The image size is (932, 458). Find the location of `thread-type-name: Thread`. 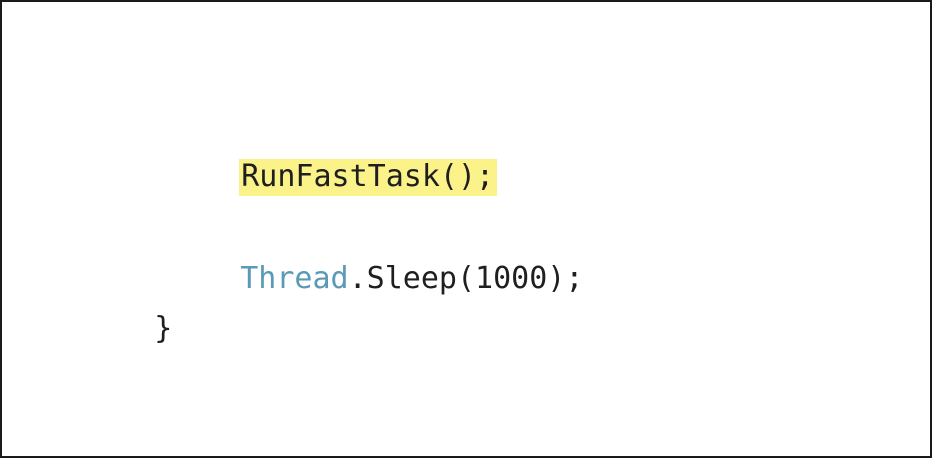

thread-type-name: Thread is located at coordinates (294, 278).